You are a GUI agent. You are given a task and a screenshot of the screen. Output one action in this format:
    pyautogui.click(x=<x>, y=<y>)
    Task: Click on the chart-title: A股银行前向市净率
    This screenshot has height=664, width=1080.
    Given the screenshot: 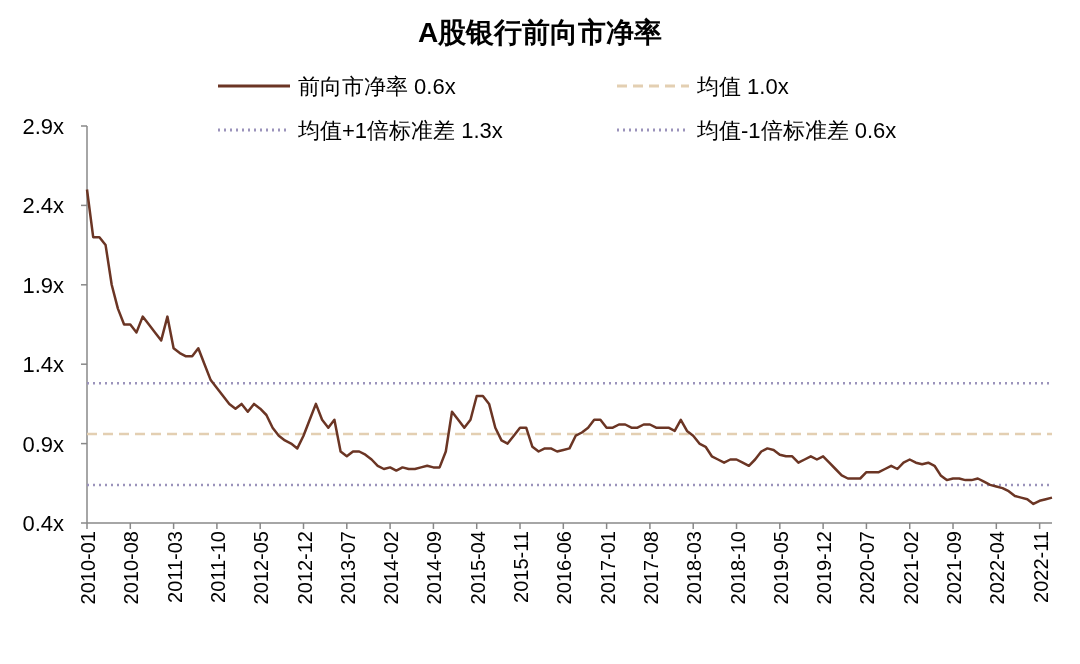 What is the action you would take?
    pyautogui.click(x=540, y=32)
    